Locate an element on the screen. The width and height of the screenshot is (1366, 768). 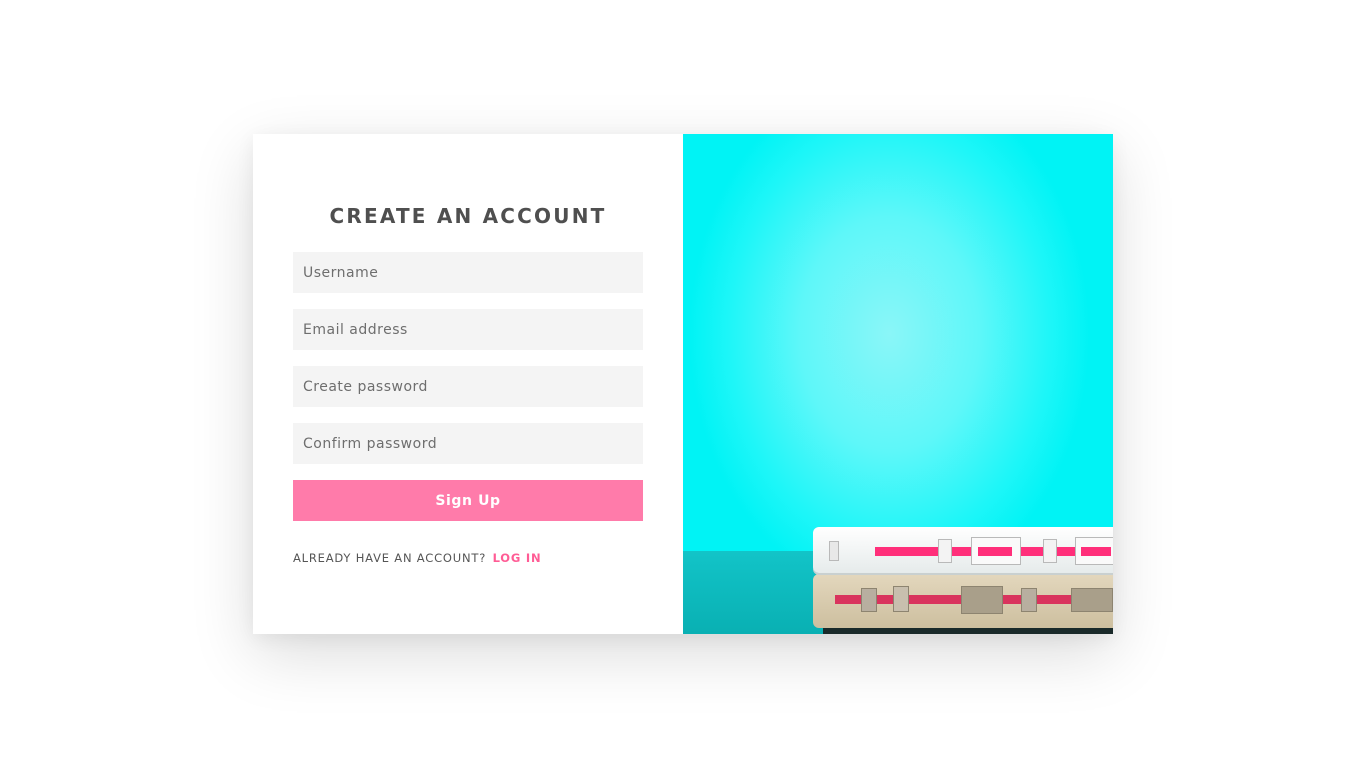
top-hole-right is located at coordinates (1050, 551).